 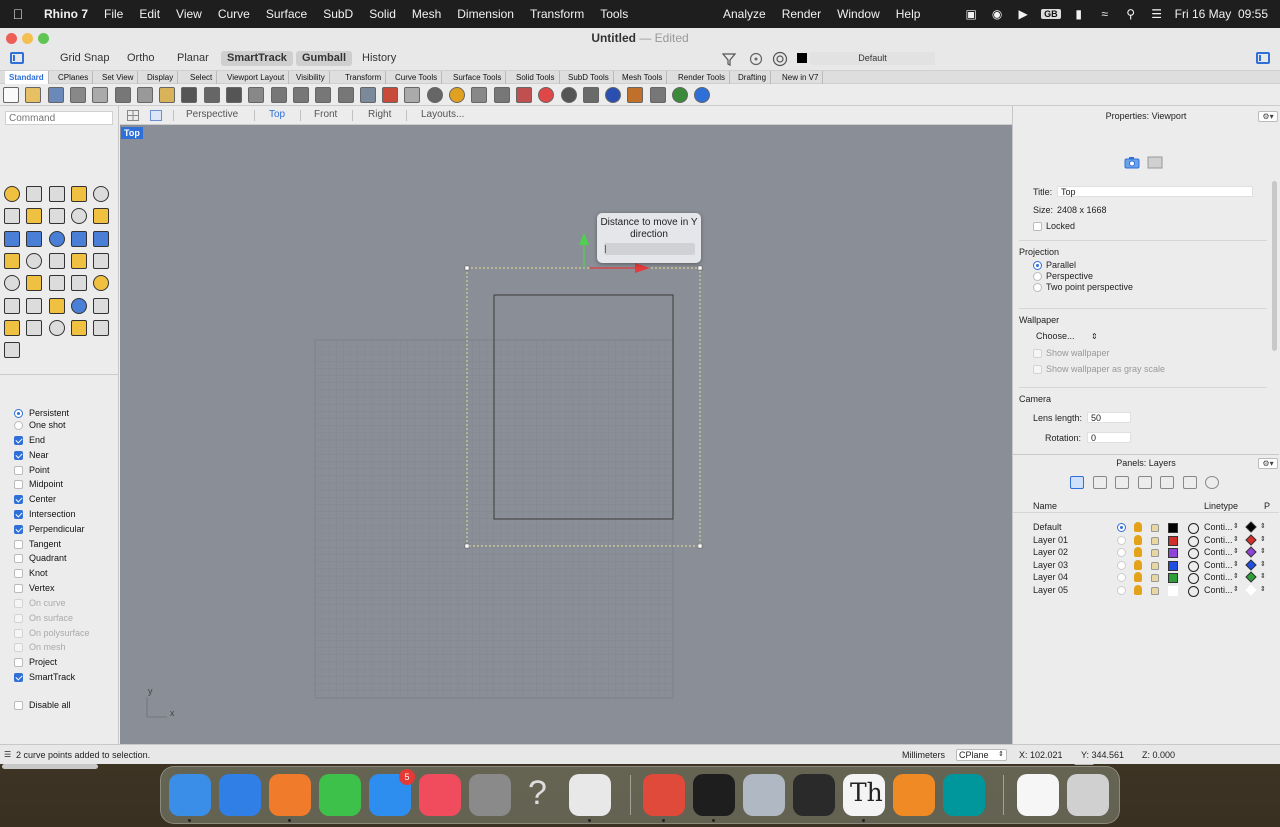 I want to click on documents-icon, so click(x=1038, y=795).